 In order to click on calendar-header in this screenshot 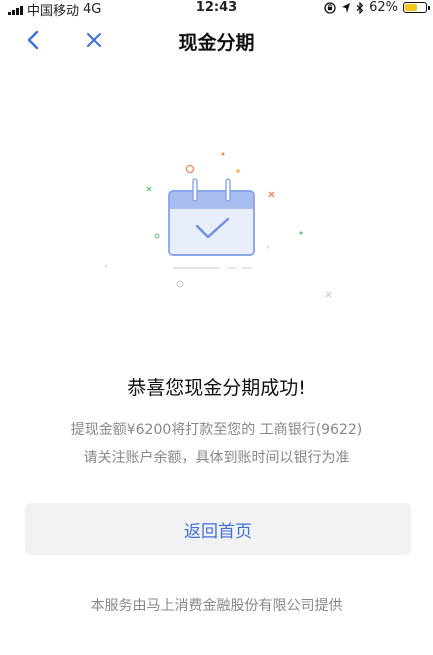, I will do `click(211, 200)`.